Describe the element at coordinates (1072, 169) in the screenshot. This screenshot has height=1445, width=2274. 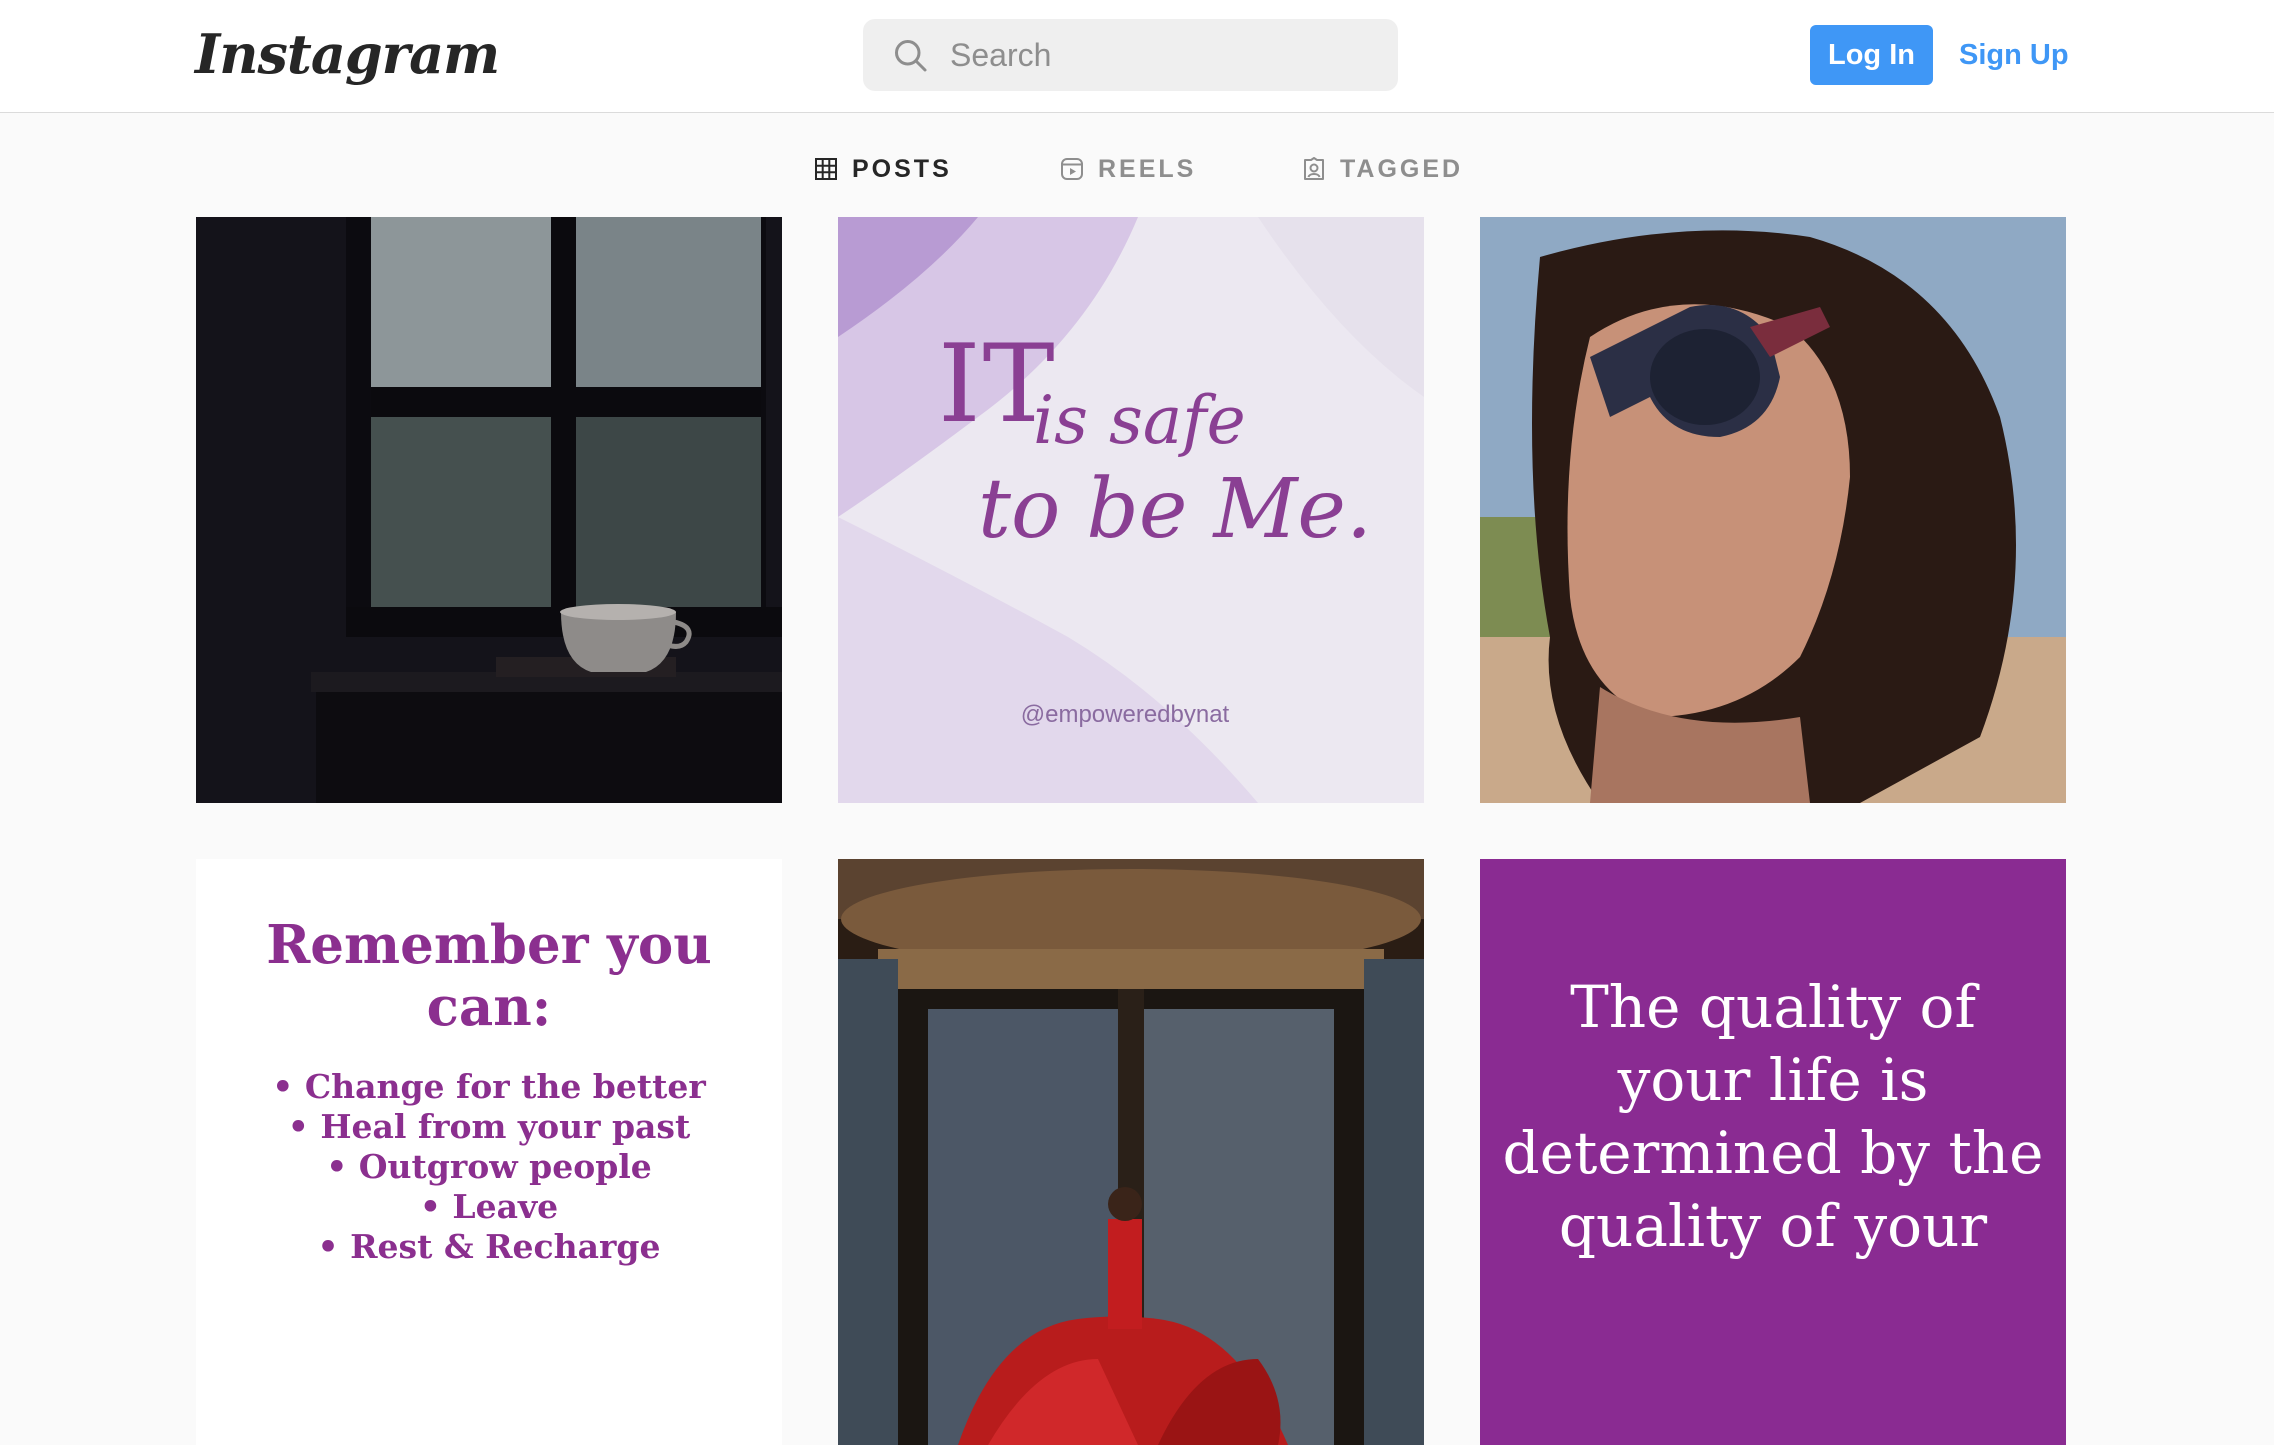
I see `reels-icon` at that location.